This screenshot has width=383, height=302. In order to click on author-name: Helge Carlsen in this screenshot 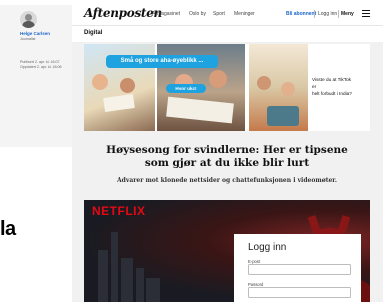, I will do `click(35, 33)`.